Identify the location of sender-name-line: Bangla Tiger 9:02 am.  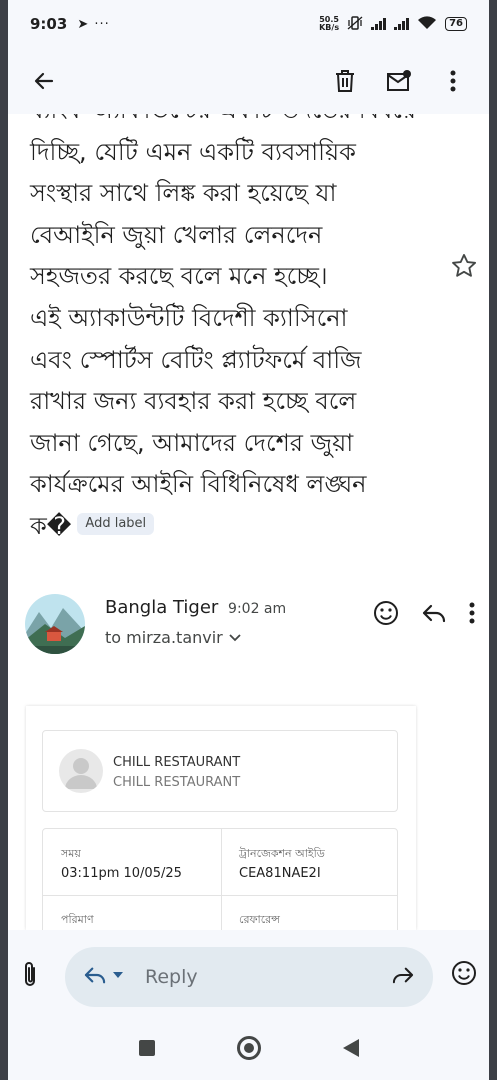
(195, 607).